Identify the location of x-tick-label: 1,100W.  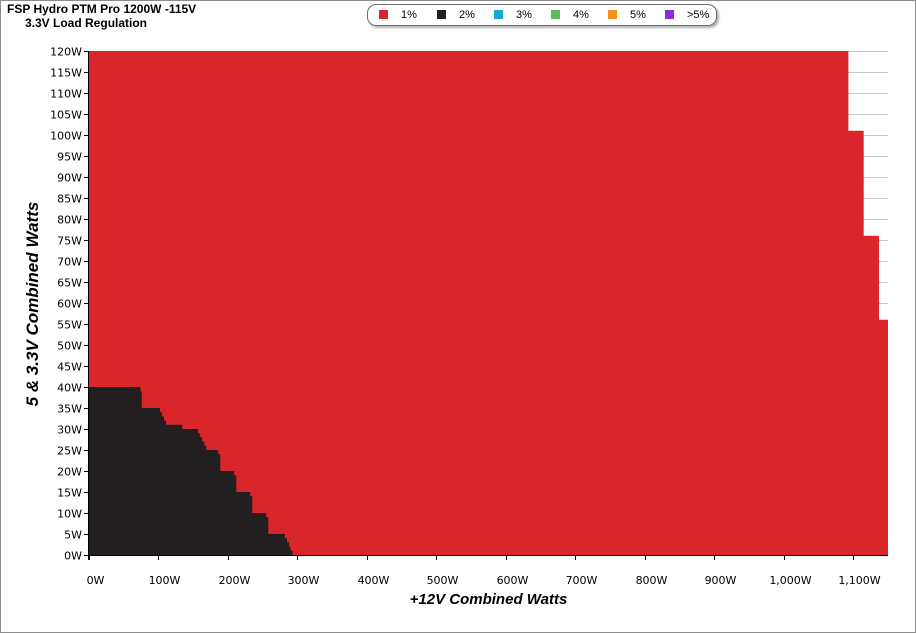
(859, 580).